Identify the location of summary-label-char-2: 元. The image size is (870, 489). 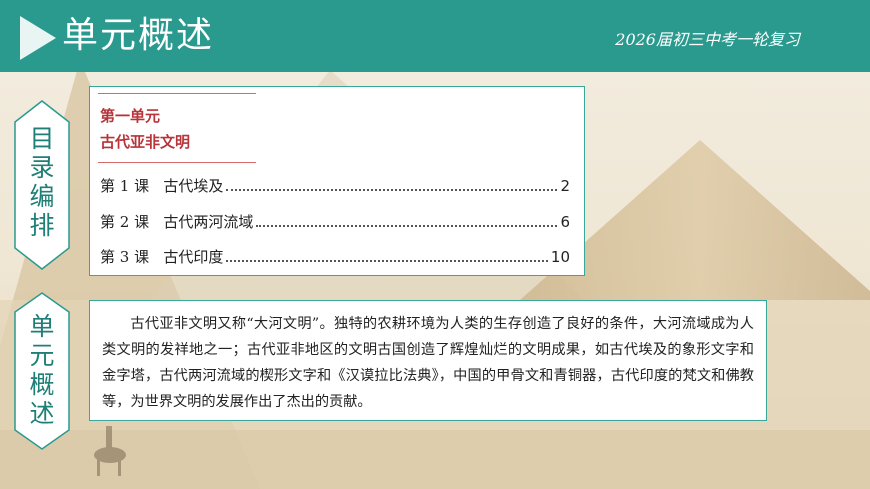
(42, 355).